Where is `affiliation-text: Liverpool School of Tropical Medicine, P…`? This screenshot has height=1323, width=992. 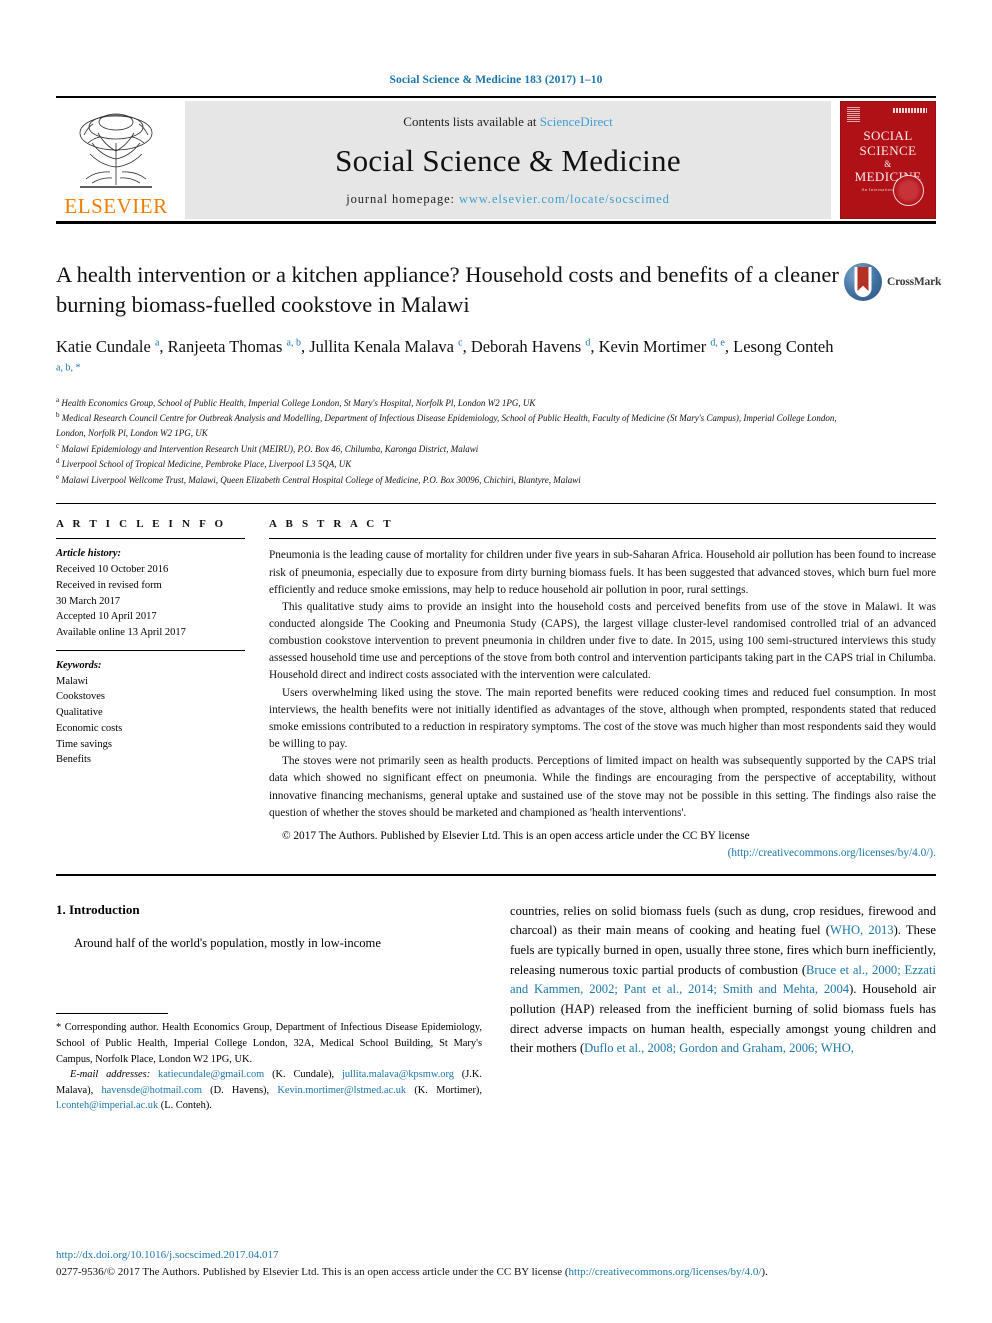 affiliation-text: Liverpool School of Tropical Medicine, P… is located at coordinates (206, 464).